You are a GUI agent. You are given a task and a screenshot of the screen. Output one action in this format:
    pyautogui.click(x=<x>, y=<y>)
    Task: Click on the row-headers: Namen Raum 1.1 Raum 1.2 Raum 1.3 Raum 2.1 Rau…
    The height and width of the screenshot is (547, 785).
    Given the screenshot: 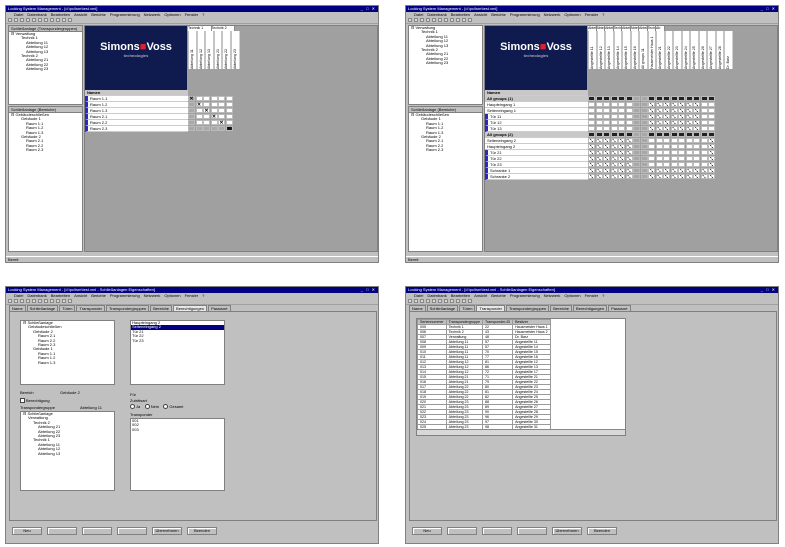 What is the action you would take?
    pyautogui.click(x=136, y=111)
    